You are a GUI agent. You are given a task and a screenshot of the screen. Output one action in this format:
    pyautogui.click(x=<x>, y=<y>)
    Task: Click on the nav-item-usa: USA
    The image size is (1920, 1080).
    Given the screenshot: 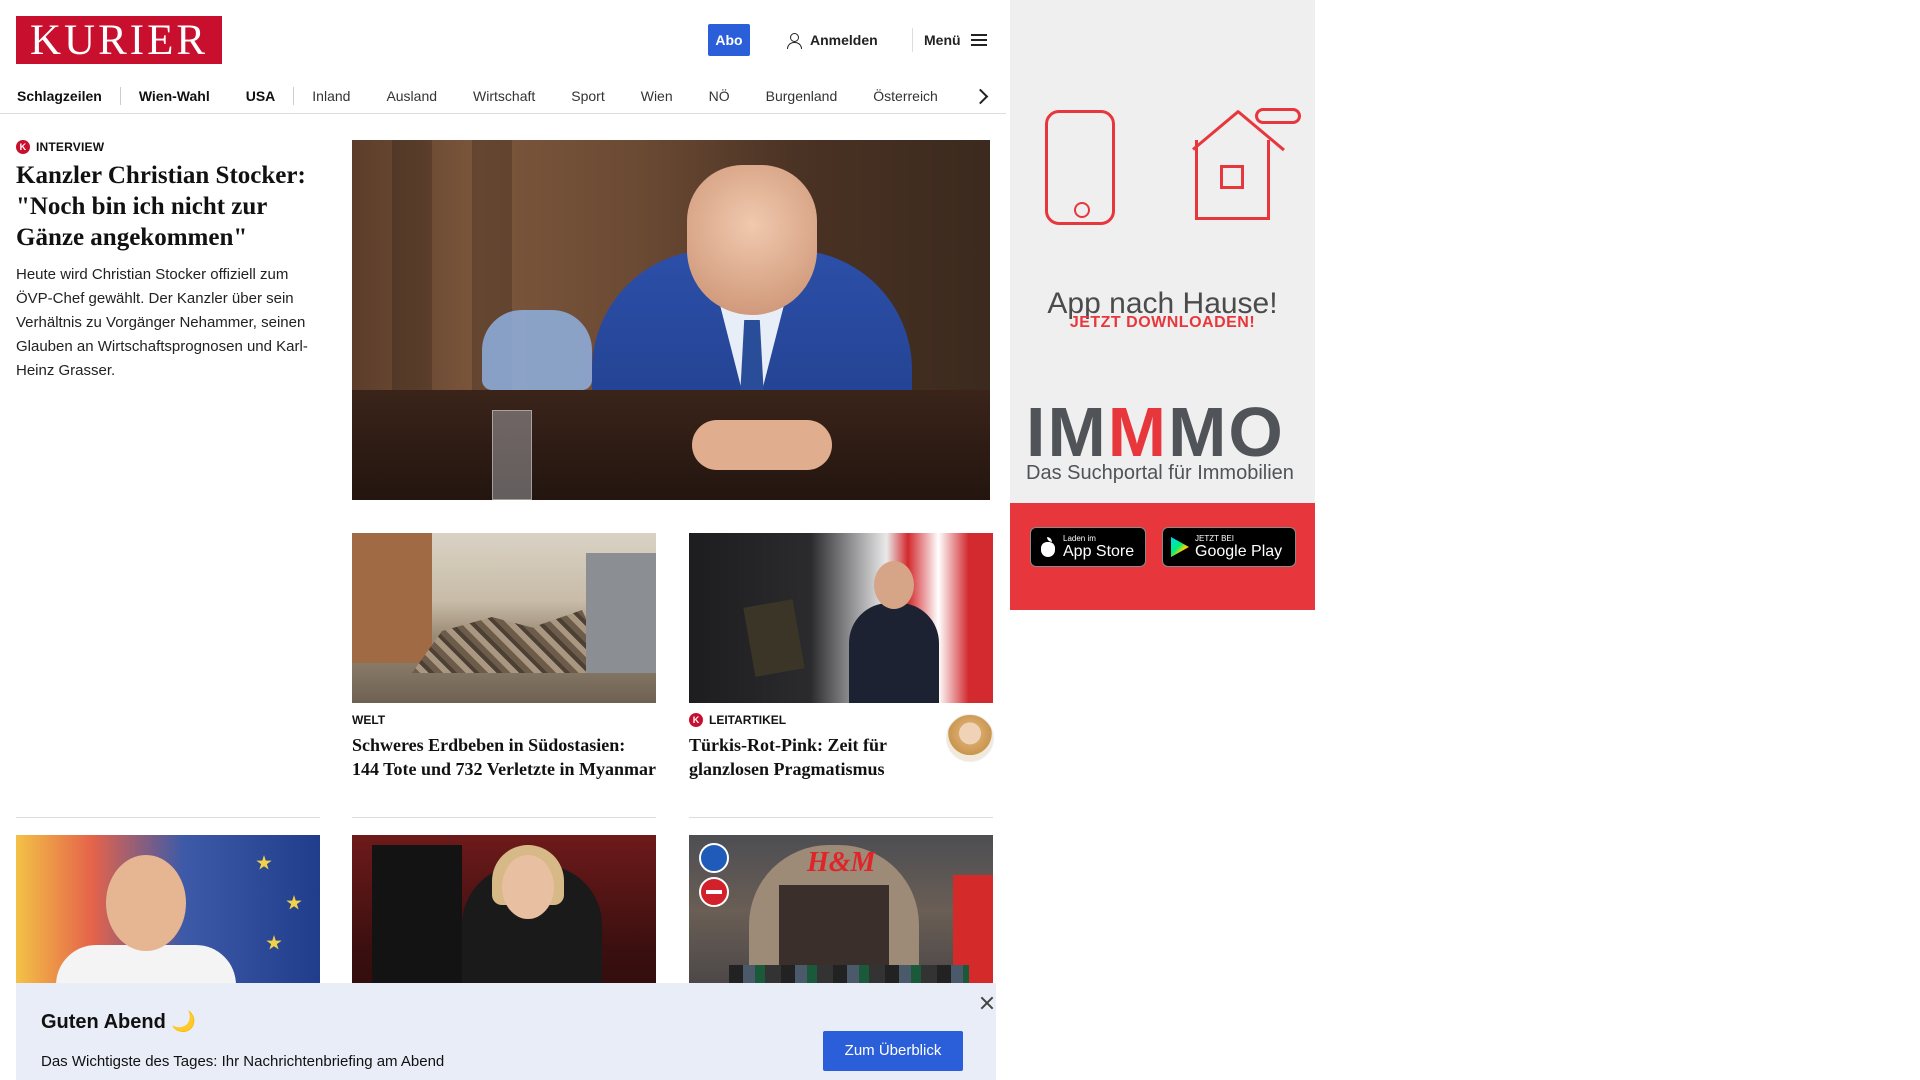 What is the action you would take?
    pyautogui.click(x=261, y=96)
    